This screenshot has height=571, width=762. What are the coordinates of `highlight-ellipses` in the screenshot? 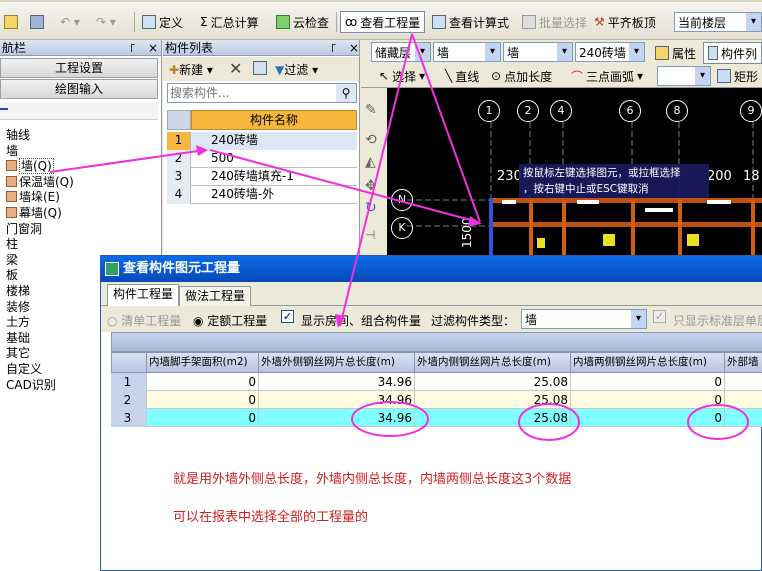 It's located at (550, 421).